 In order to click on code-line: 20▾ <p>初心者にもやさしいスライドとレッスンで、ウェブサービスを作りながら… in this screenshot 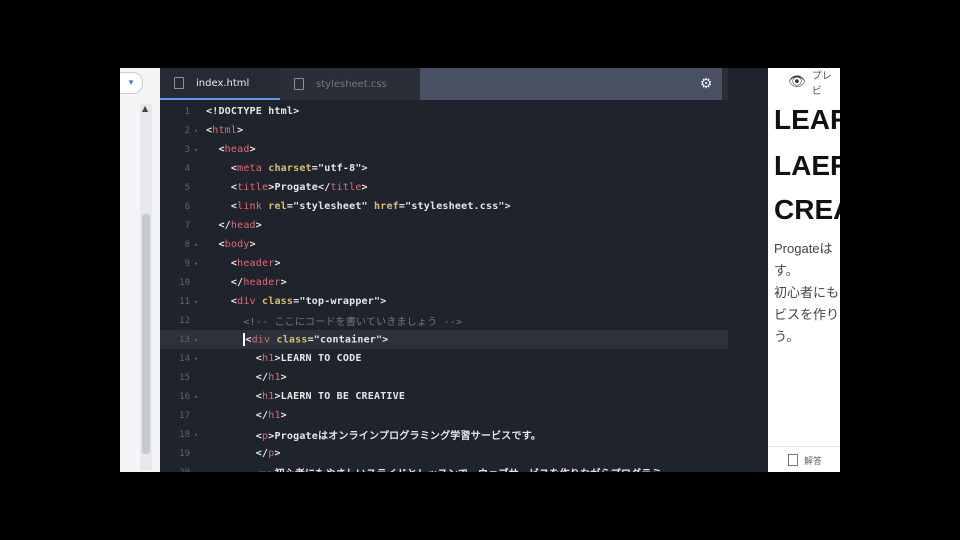, I will do `click(444, 468)`.